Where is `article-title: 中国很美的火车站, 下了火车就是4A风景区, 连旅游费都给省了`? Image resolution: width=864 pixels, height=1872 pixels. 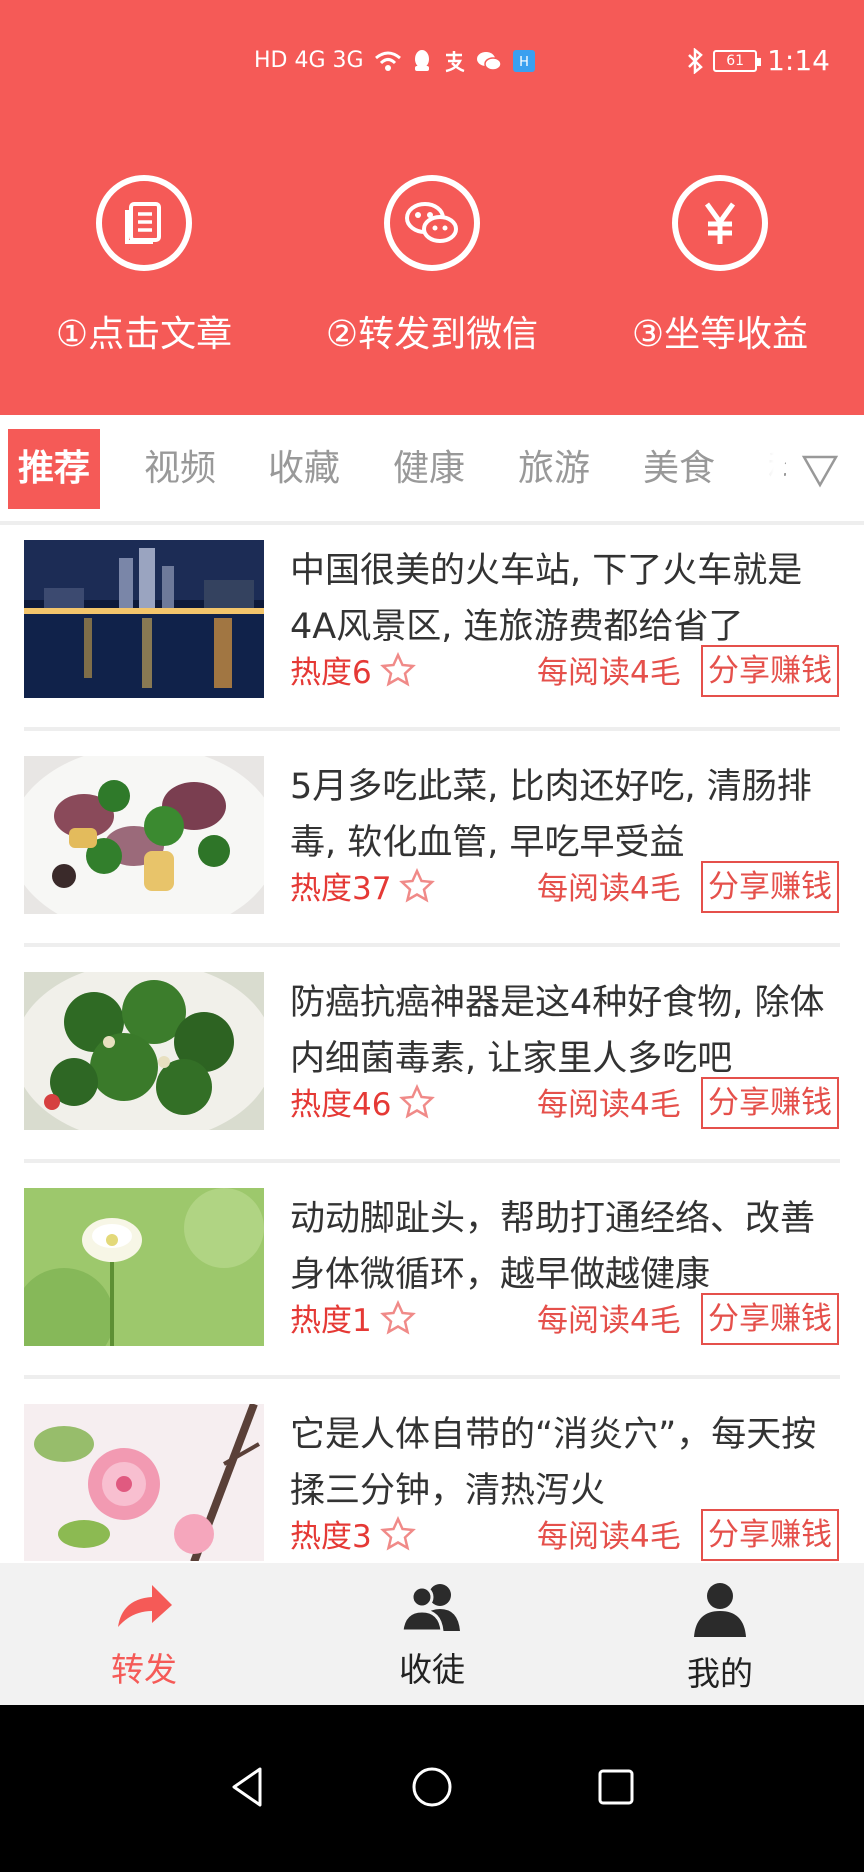 article-title: 中国很美的火车站, 下了火车就是4A风景区, 连旅游费都给省了 is located at coordinates (565, 599).